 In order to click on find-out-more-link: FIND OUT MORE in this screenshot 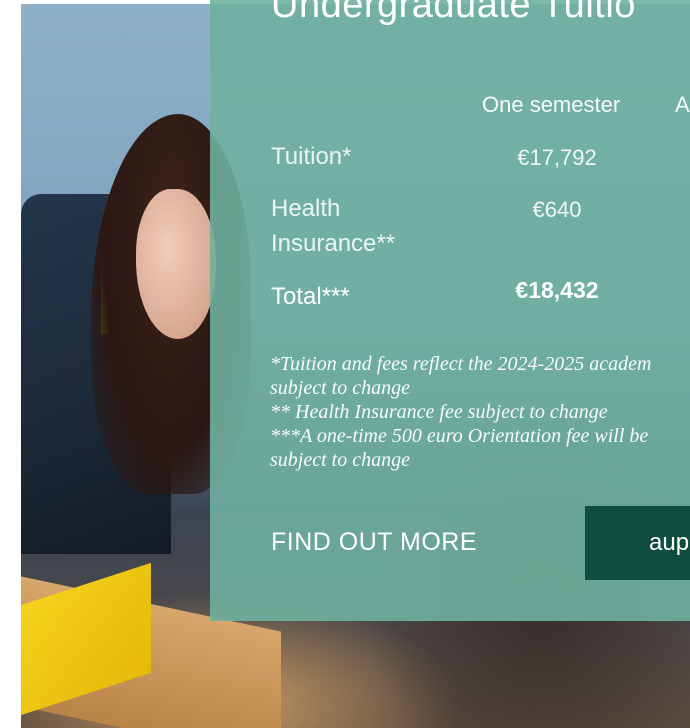, I will do `click(374, 542)`.